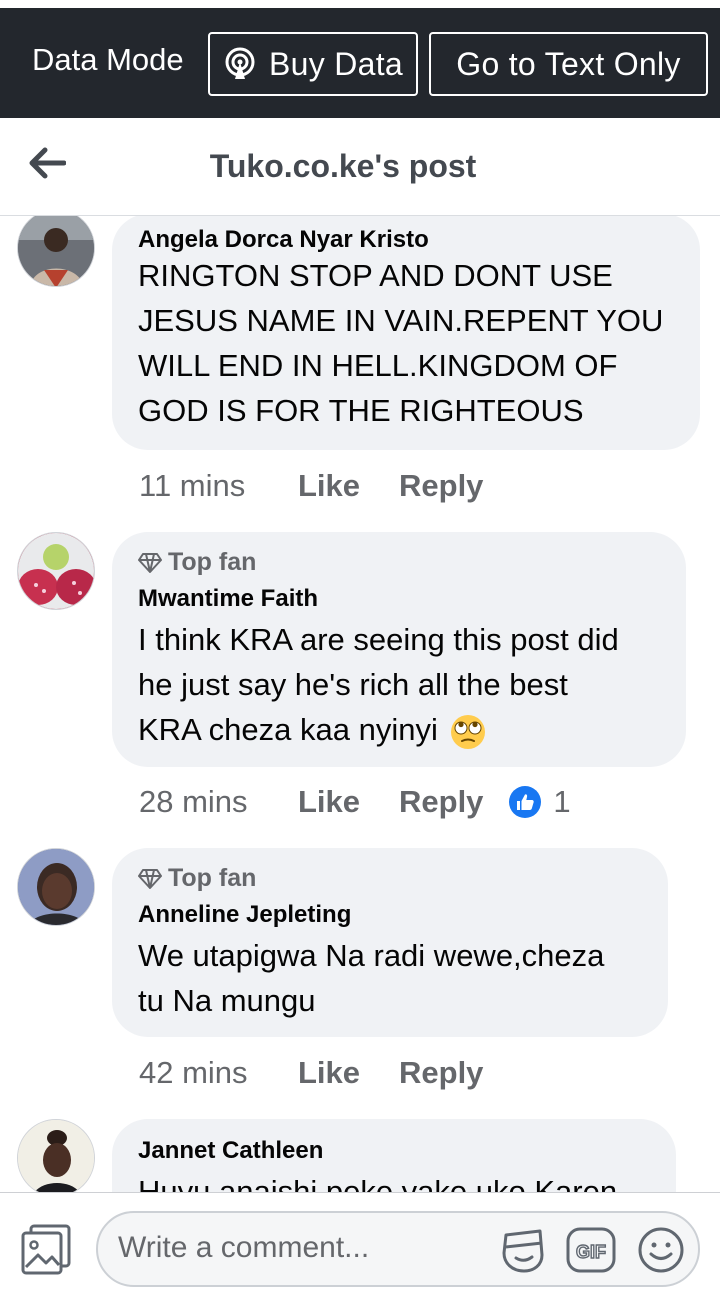  What do you see at coordinates (361, 410) in the screenshot?
I see `comment-text-line: GOD IS FOR THE RIGHTEOUS` at bounding box center [361, 410].